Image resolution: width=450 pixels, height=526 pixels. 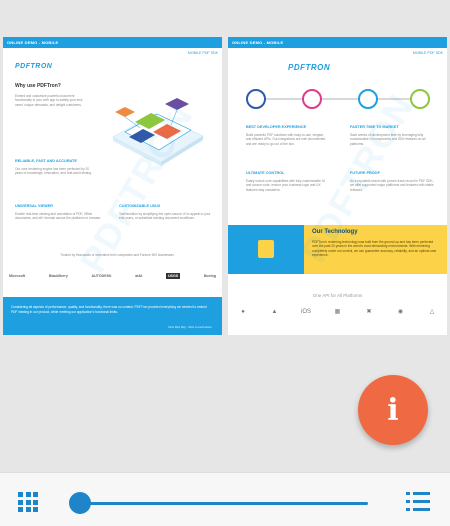 What do you see at coordinates (140, 206) in the screenshot?
I see `section-title: CUSTOMIZABLE UI/UX` at bounding box center [140, 206].